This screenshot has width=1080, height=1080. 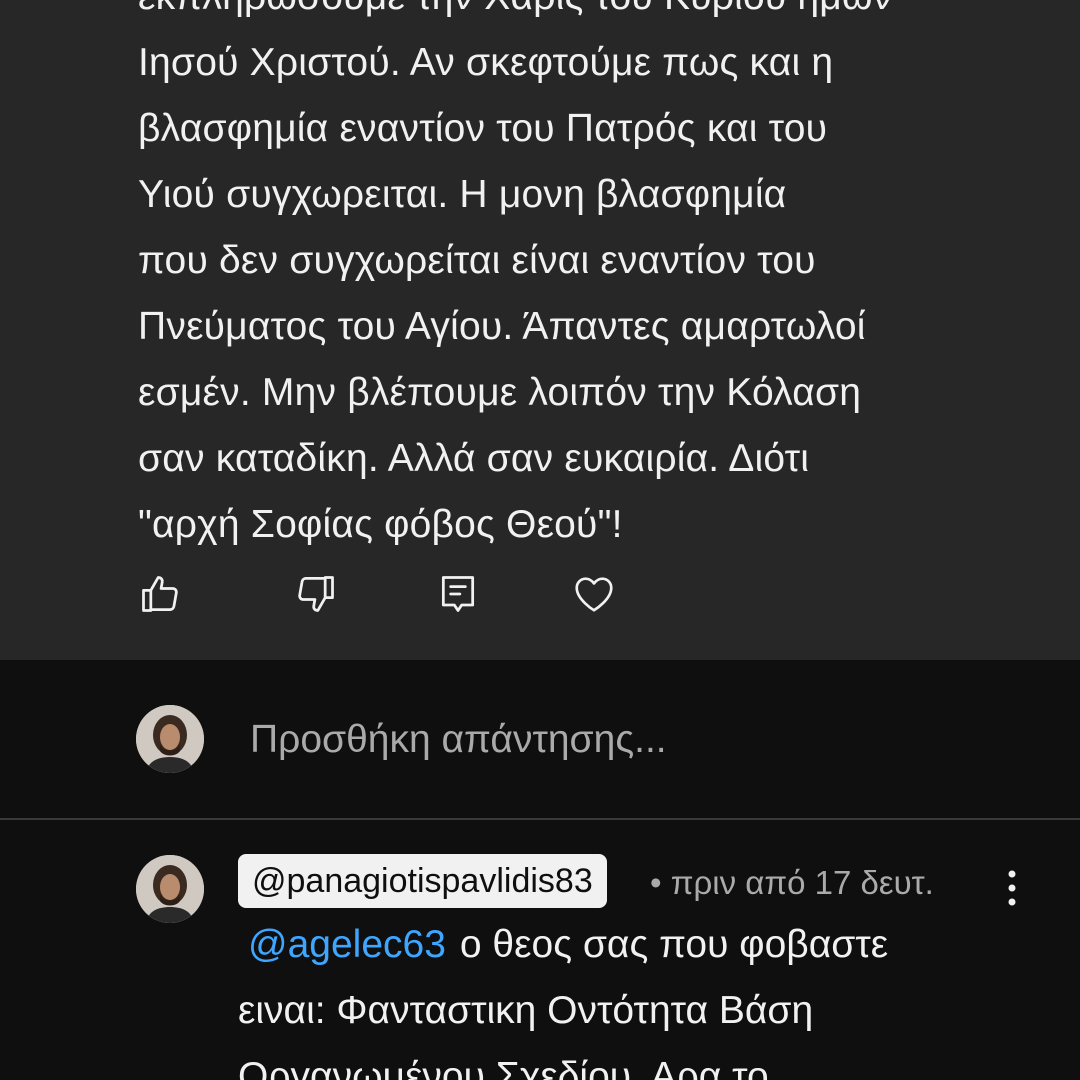 I want to click on reply-line: @agelec63 ο θεος σας που φοβαστε, so click(x=648, y=945).